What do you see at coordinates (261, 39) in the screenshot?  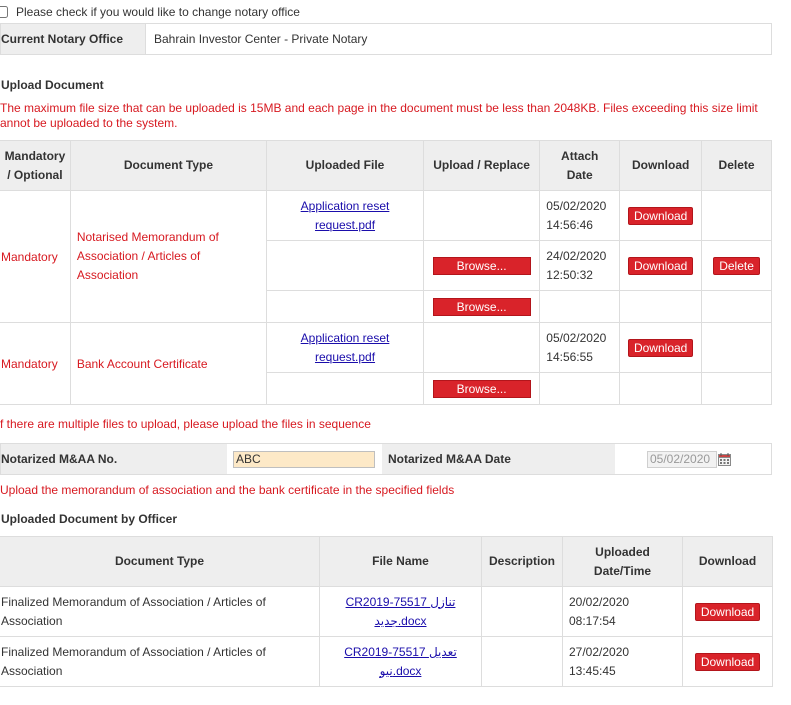 I see `current-notary-value: Bahrain Investor Center - Private Notary` at bounding box center [261, 39].